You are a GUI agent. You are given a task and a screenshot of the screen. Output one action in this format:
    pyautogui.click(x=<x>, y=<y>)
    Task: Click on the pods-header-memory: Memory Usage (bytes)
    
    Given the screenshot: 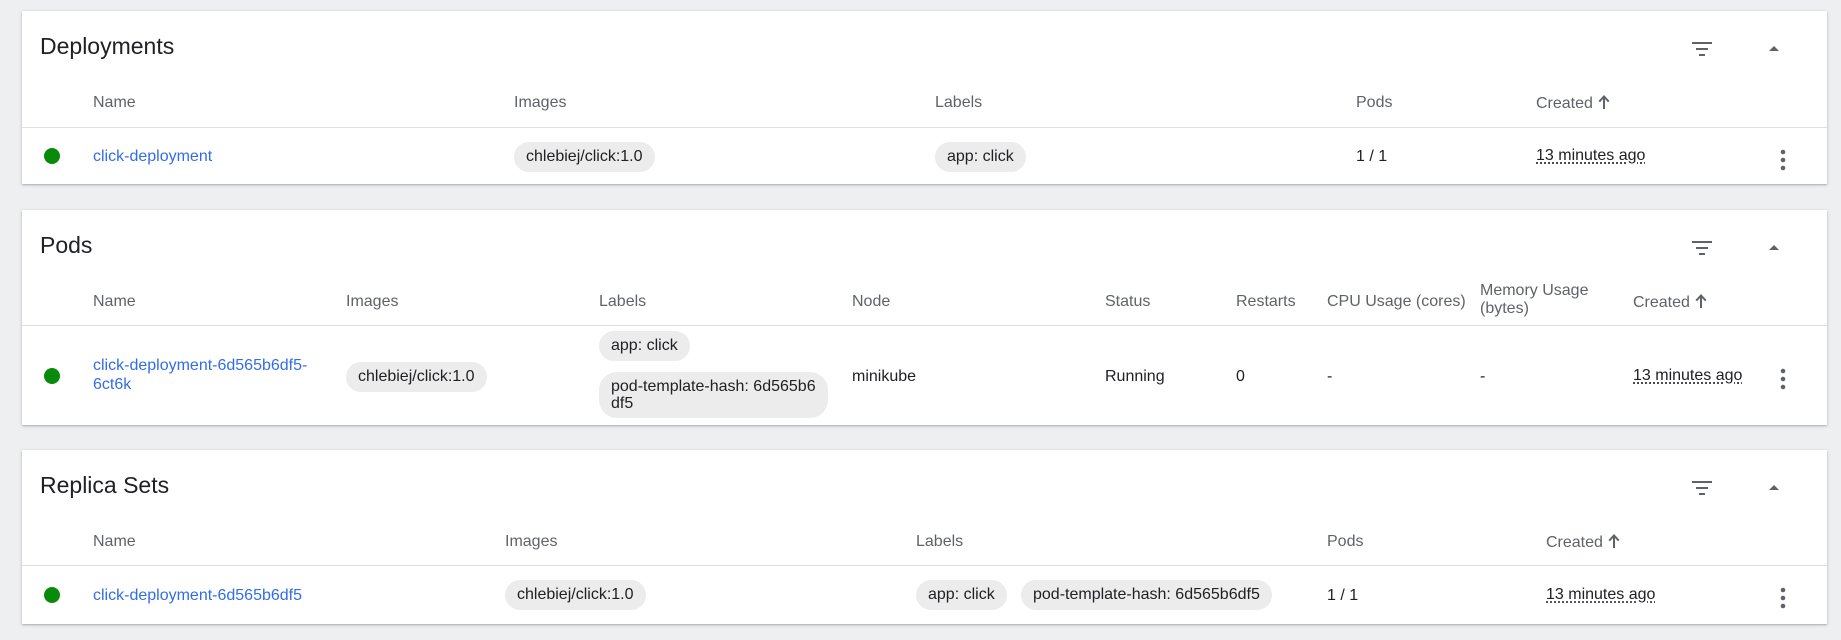 What is the action you would take?
    pyautogui.click(x=1534, y=300)
    